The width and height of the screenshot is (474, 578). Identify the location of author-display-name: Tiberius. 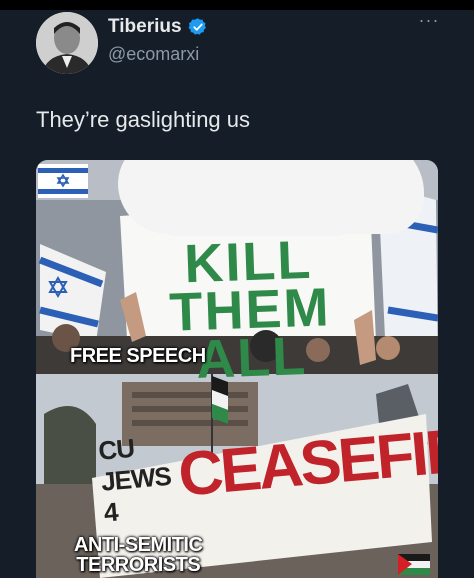
(145, 27).